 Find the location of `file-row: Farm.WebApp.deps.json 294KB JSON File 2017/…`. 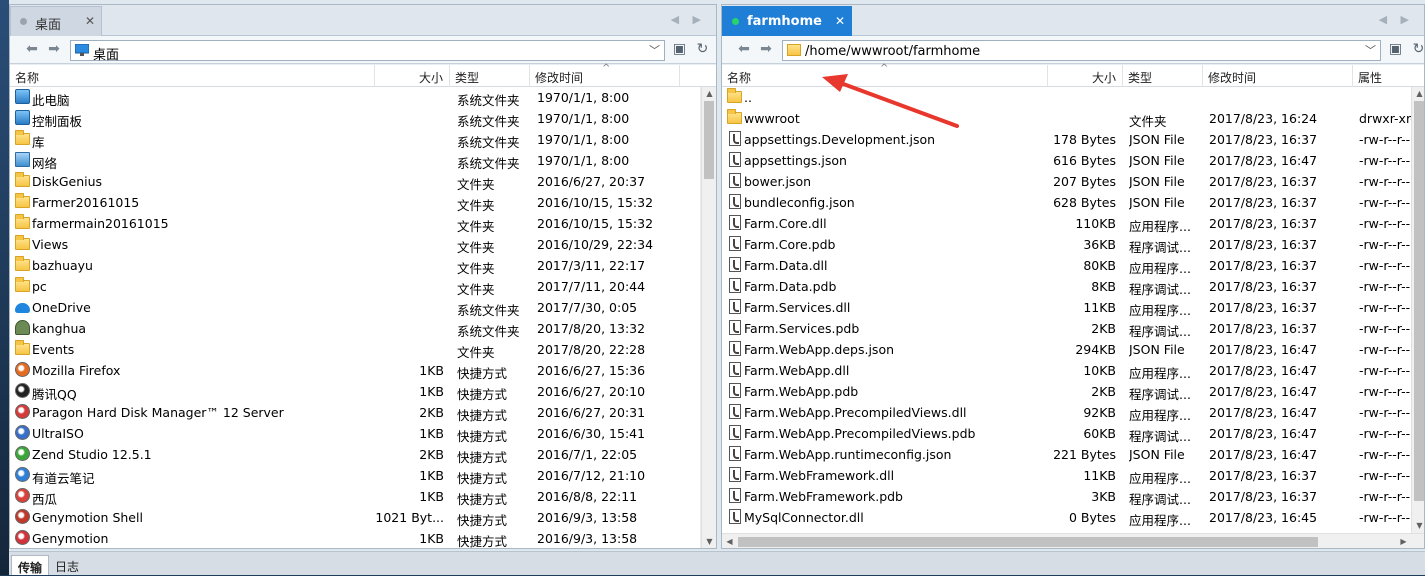

file-row: Farm.WebApp.deps.json 294KB JSON File 2017/… is located at coordinates (1066, 349).